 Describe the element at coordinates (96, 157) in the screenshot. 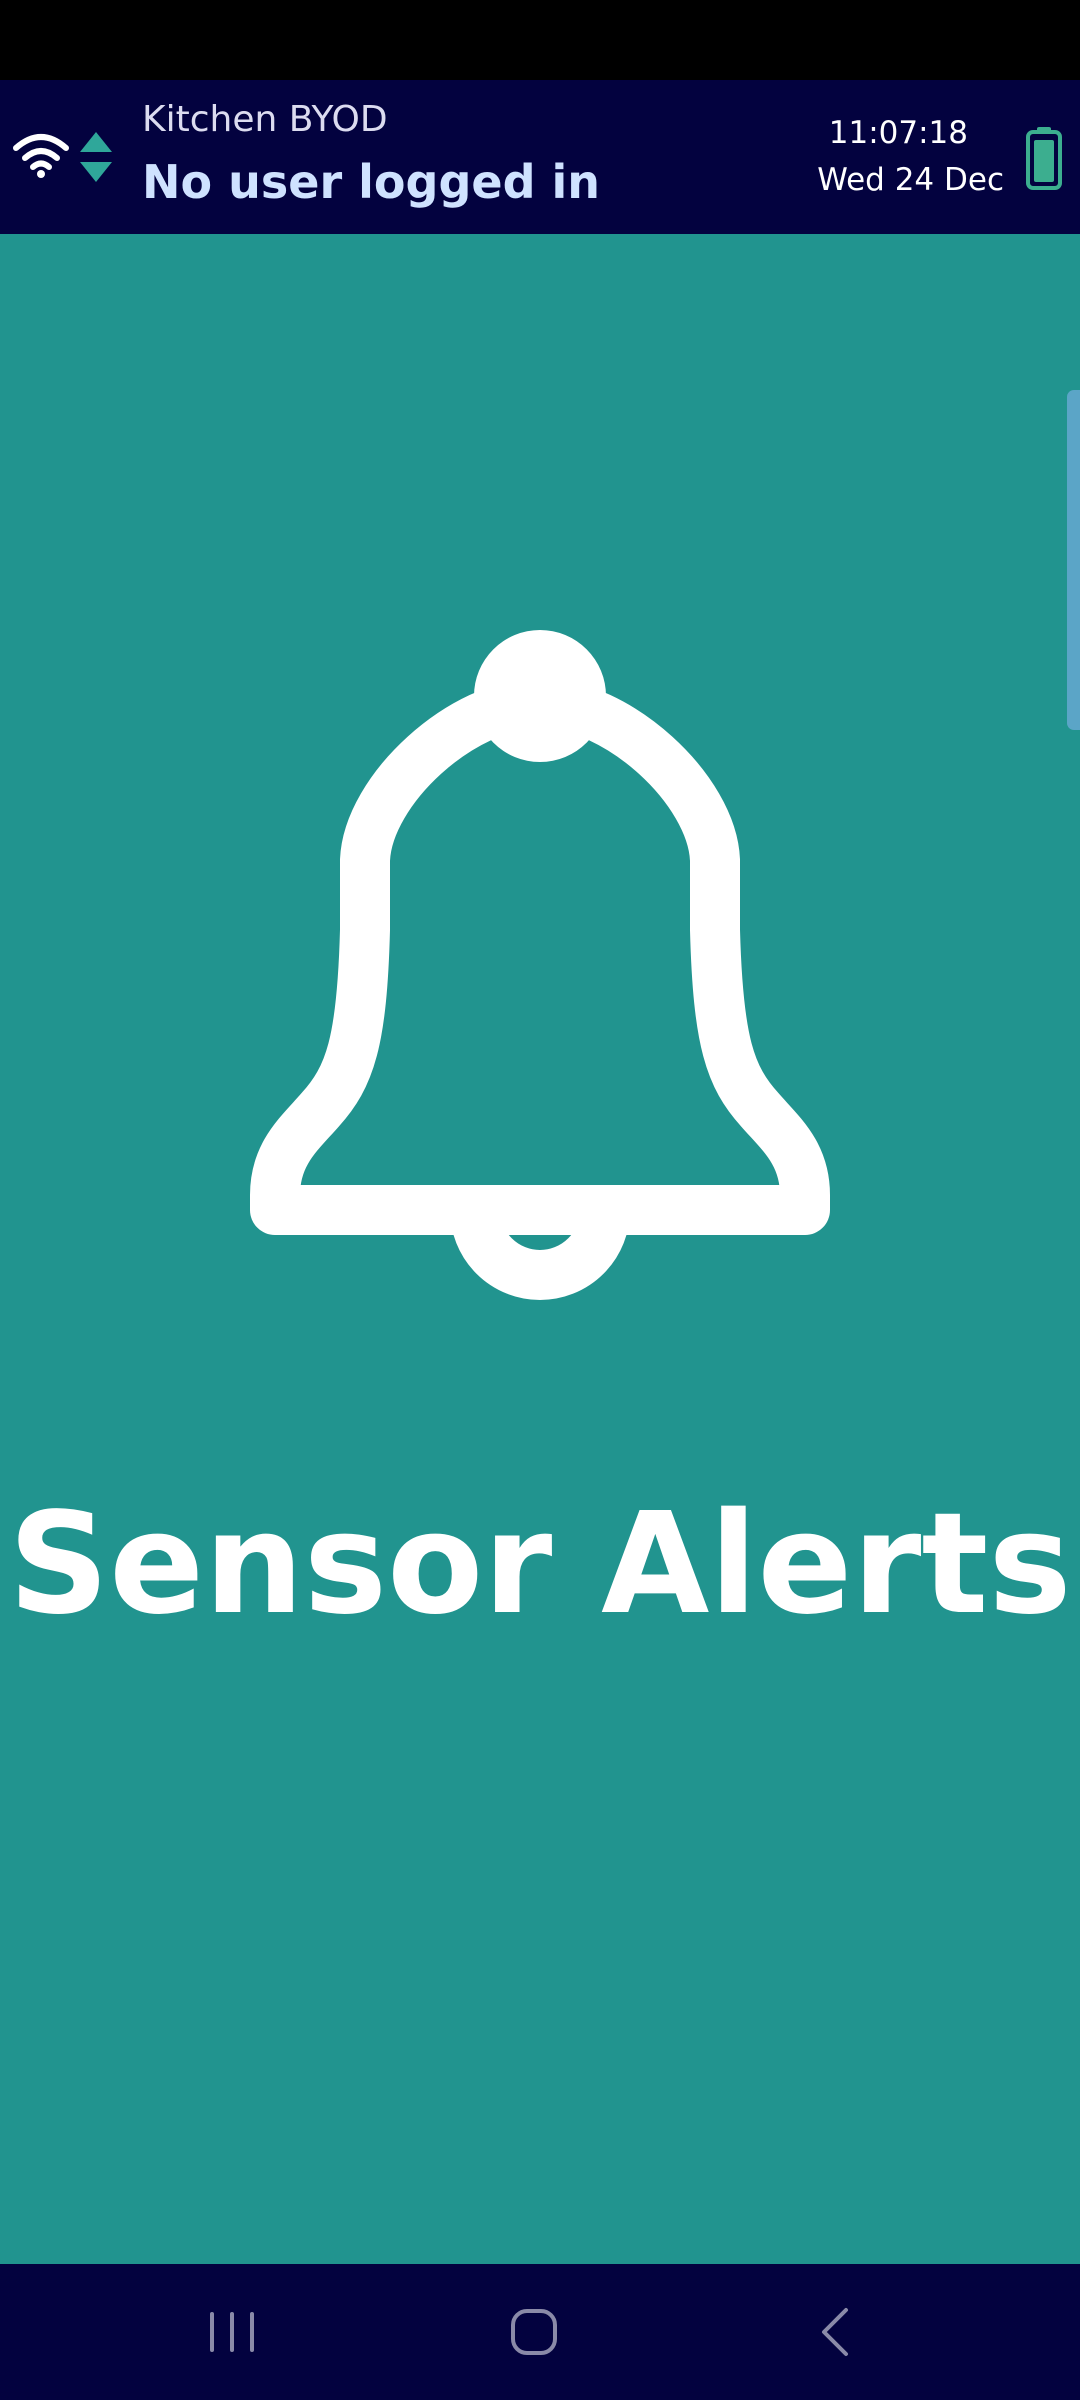

I see `sync-icon` at that location.